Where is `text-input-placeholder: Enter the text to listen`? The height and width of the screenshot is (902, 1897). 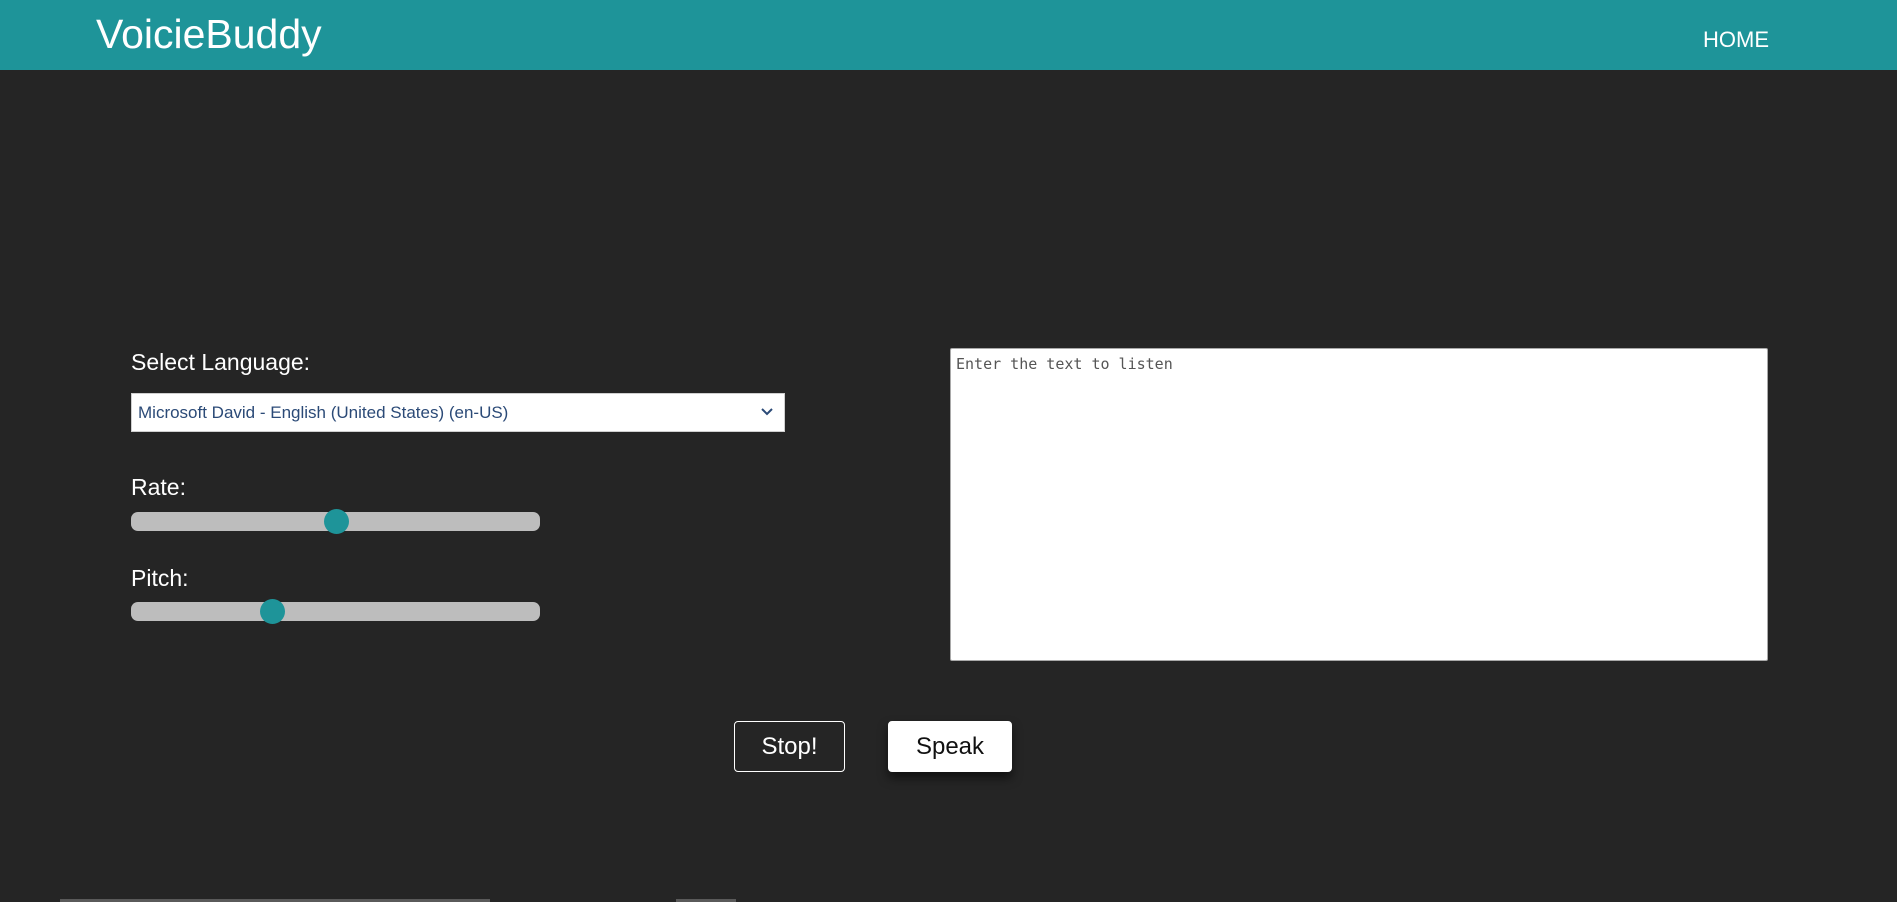
text-input-placeholder: Enter the text to listen is located at coordinates (1064, 364).